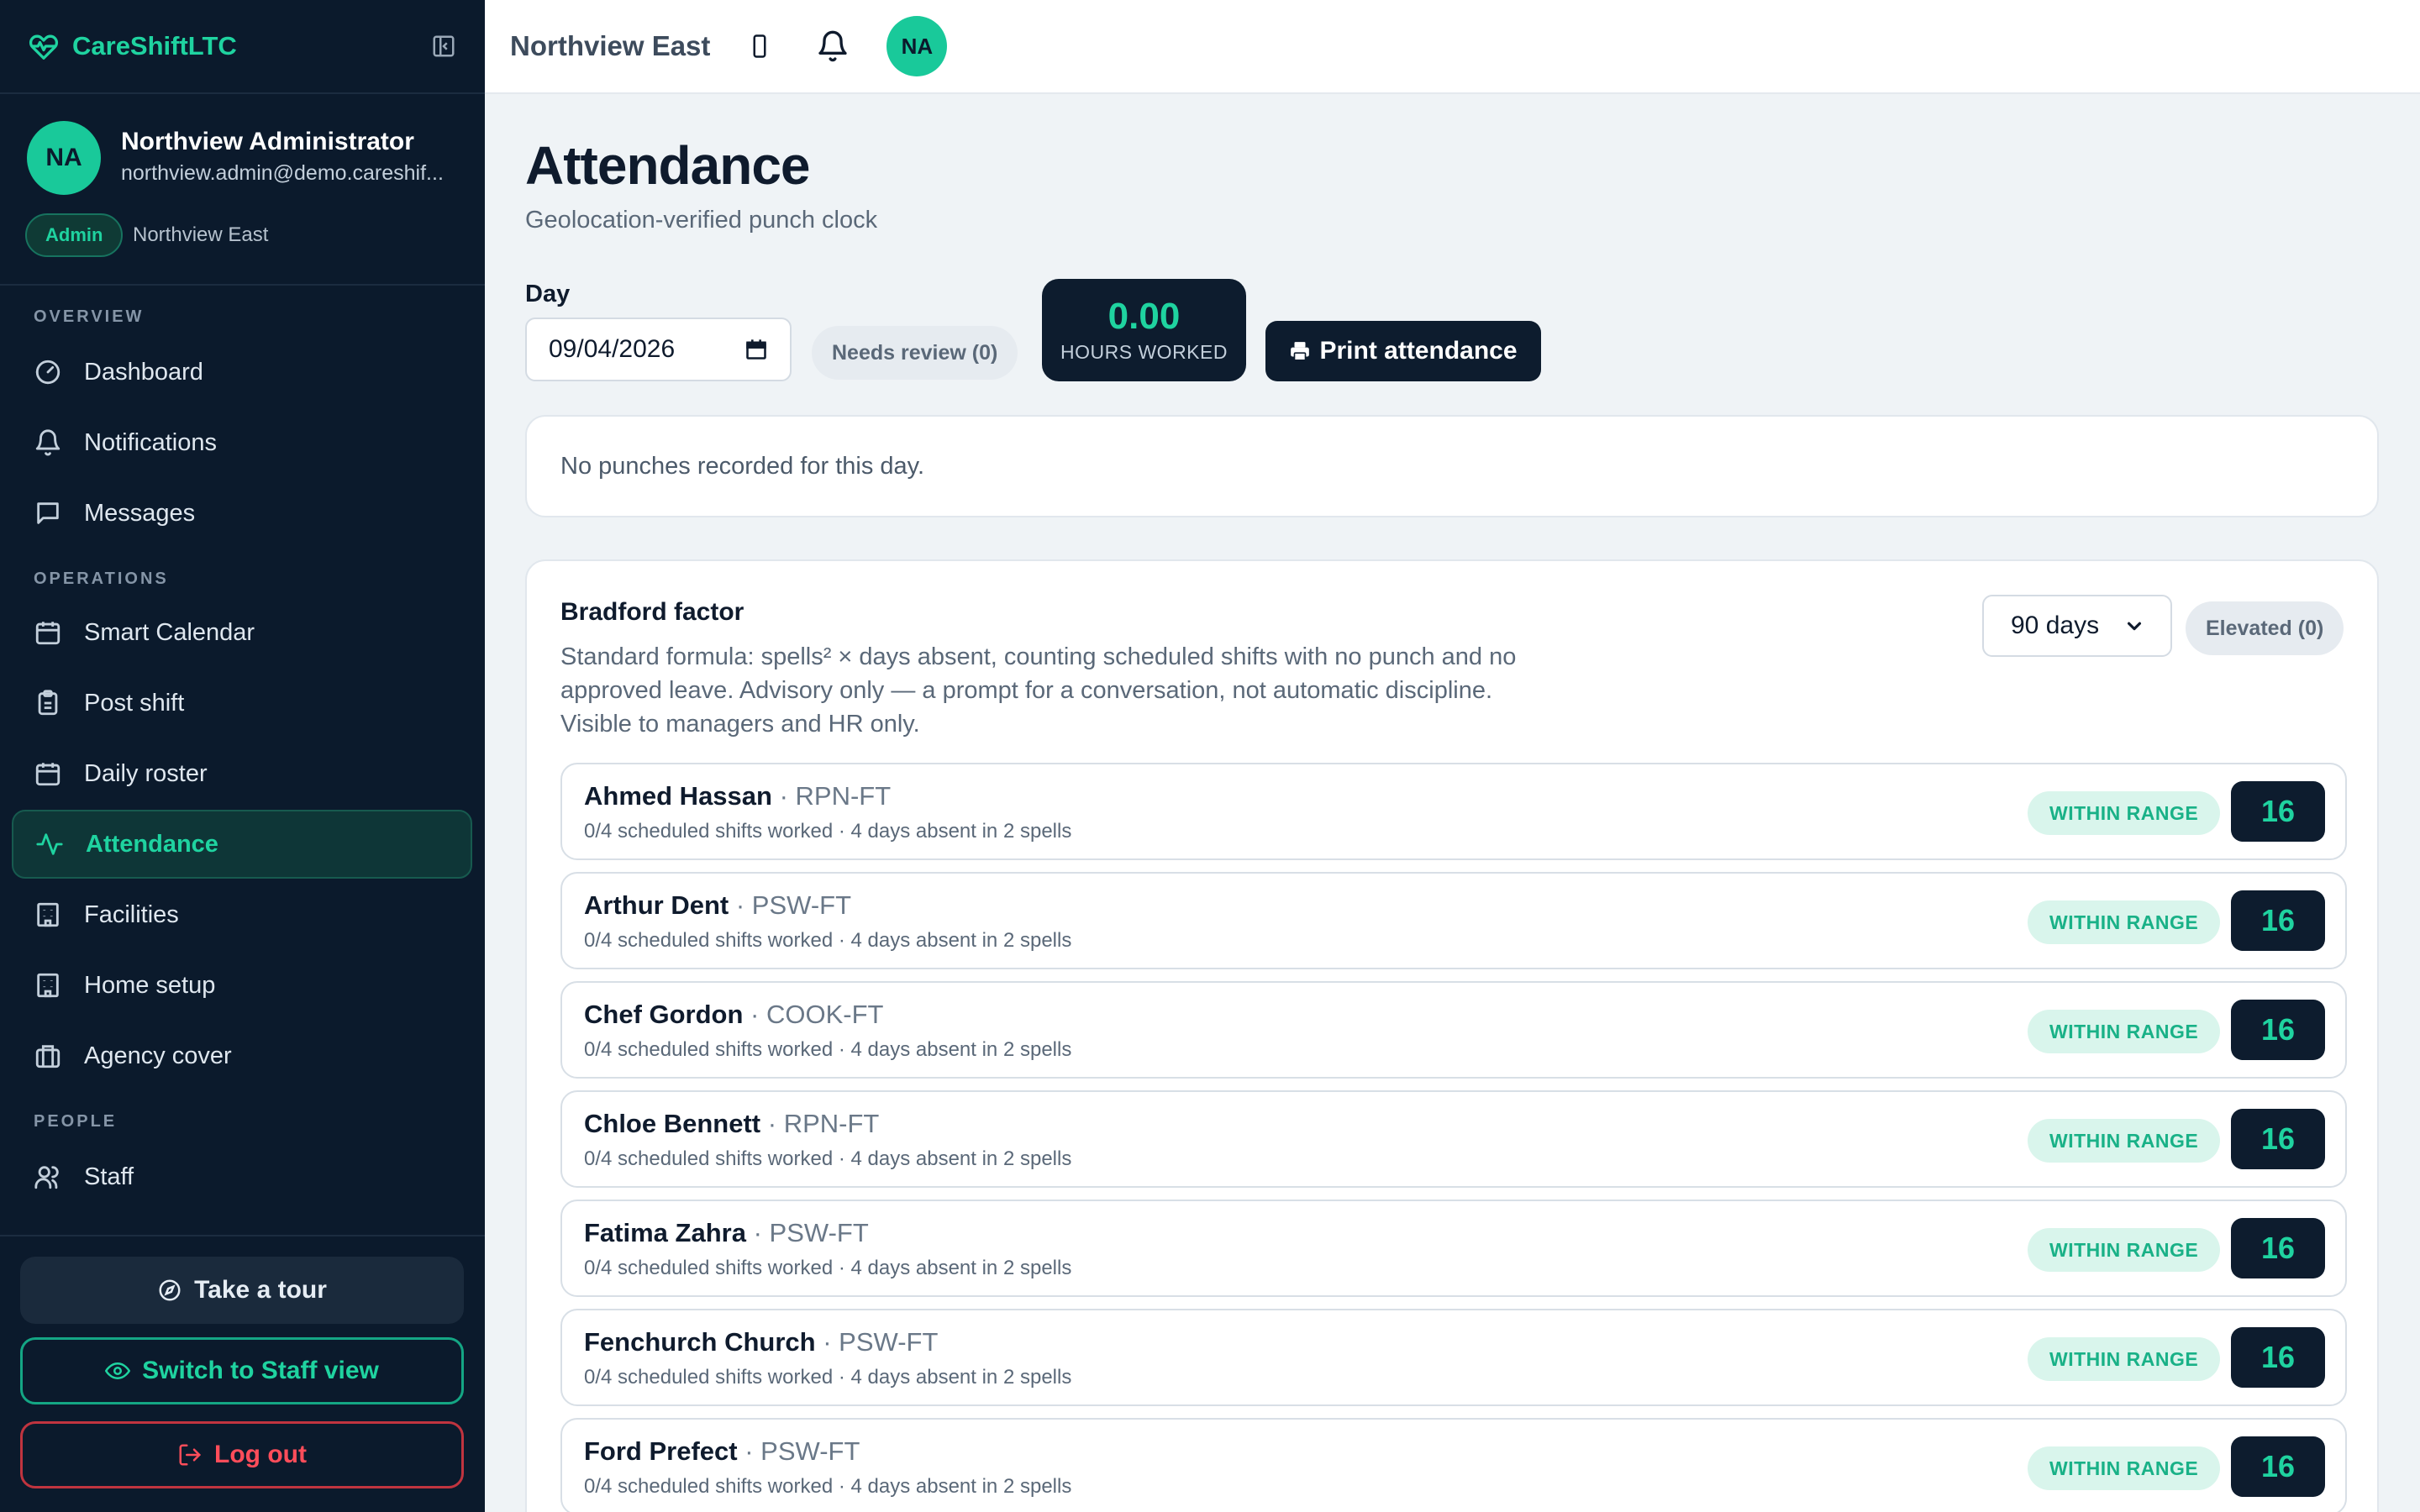 This screenshot has width=2420, height=1512. Describe the element at coordinates (90, 316) in the screenshot. I see `section-overview: OVERVIEW` at that location.